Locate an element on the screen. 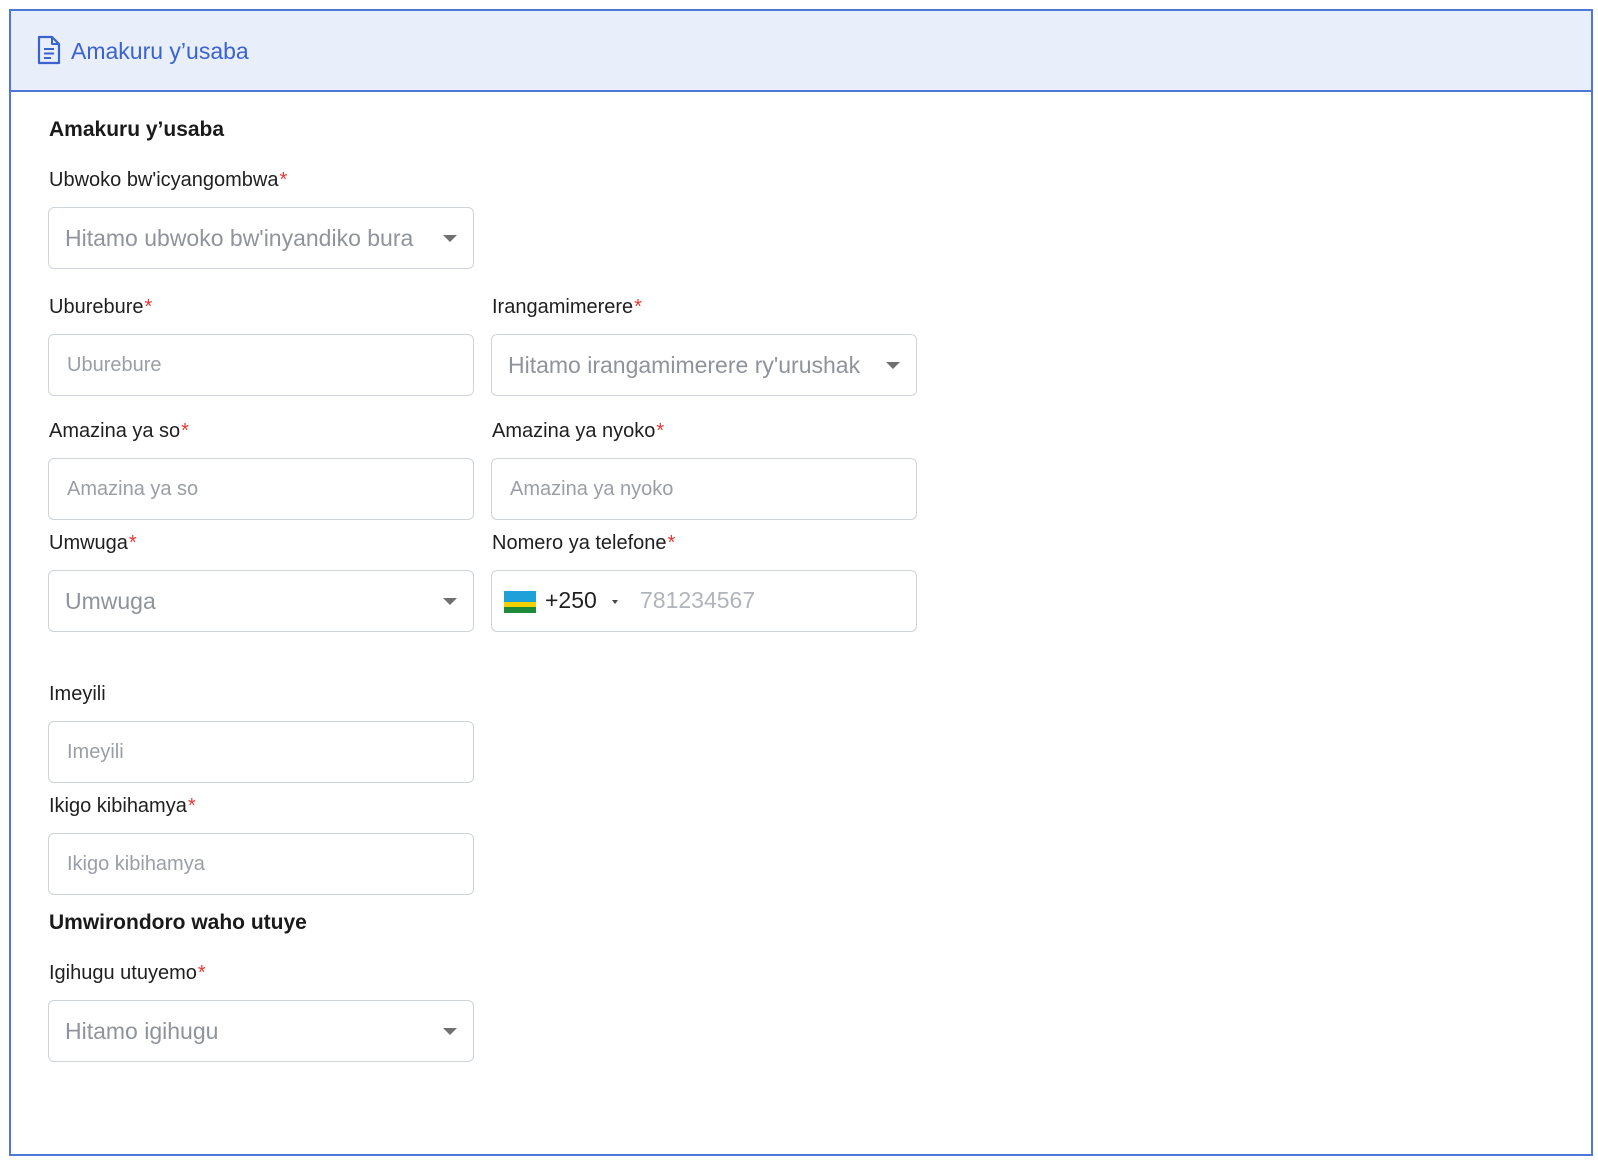  mother-name-input is located at coordinates (704, 489).